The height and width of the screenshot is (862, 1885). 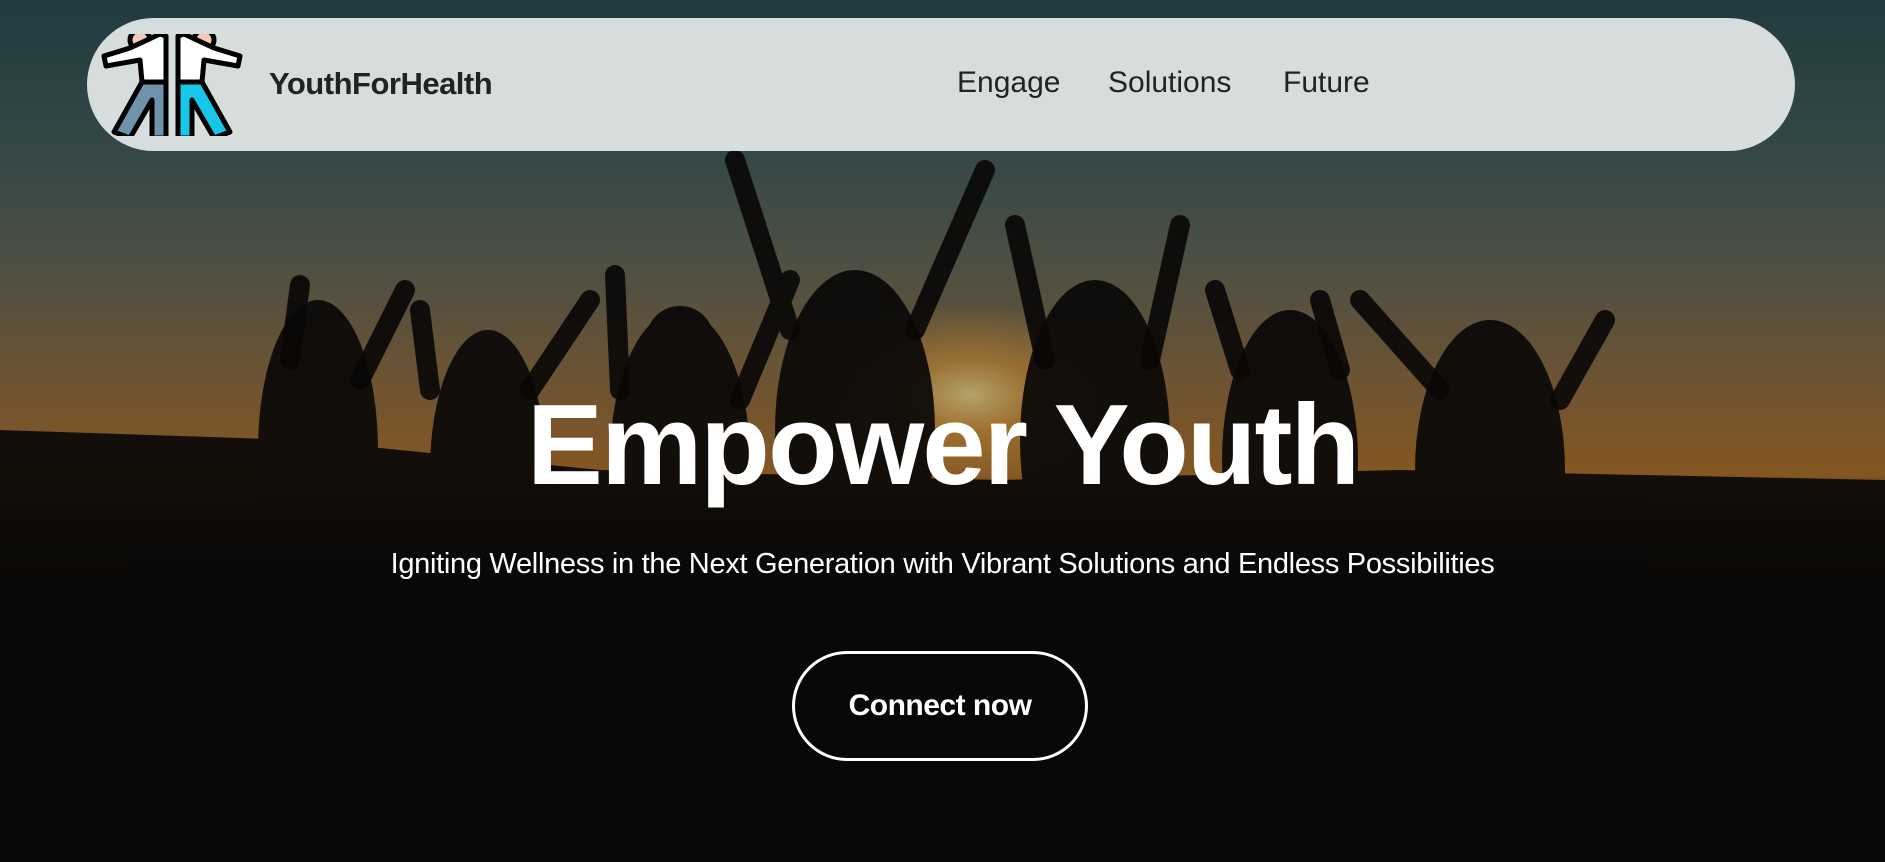 I want to click on connect-now-button: Connect now, so click(x=940, y=706).